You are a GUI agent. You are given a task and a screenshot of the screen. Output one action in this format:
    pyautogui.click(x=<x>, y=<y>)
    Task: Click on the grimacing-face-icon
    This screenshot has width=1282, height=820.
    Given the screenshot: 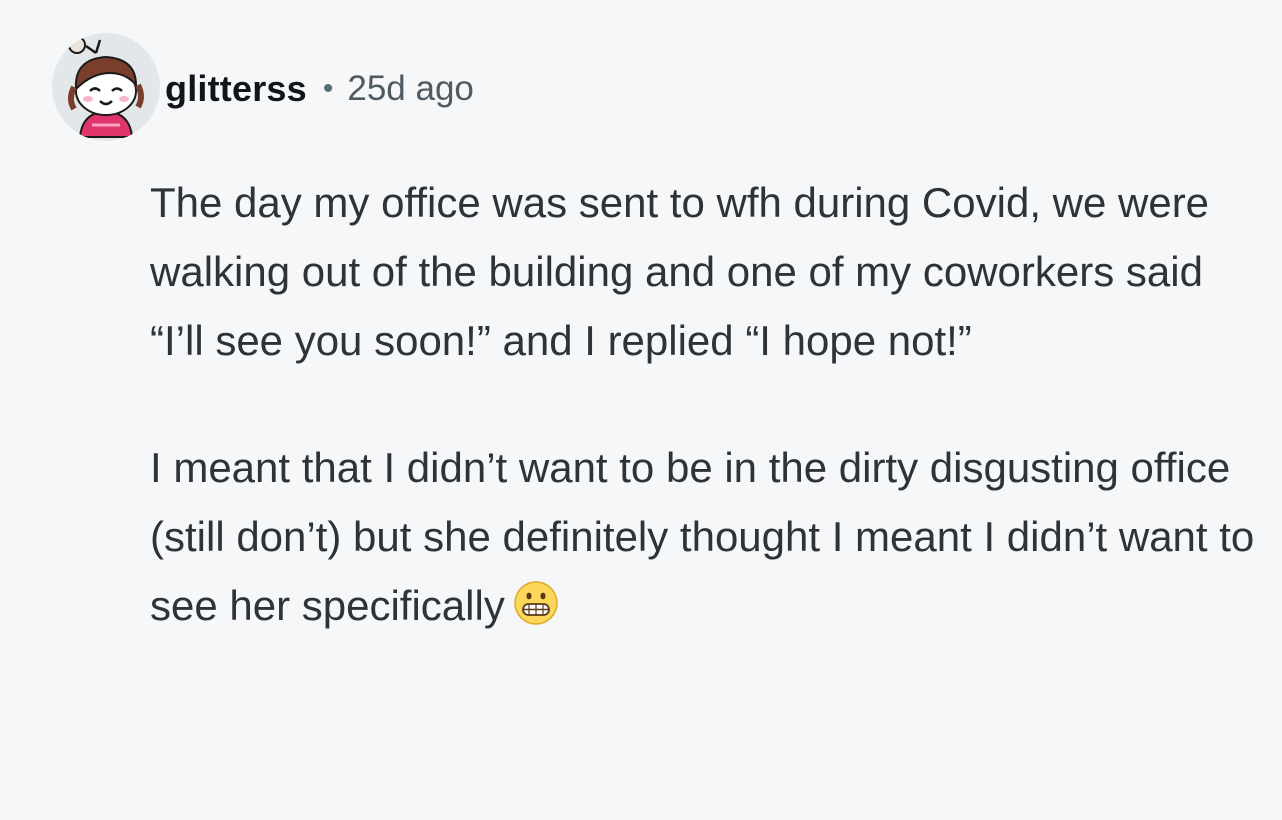 What is the action you would take?
    pyautogui.click(x=536, y=611)
    